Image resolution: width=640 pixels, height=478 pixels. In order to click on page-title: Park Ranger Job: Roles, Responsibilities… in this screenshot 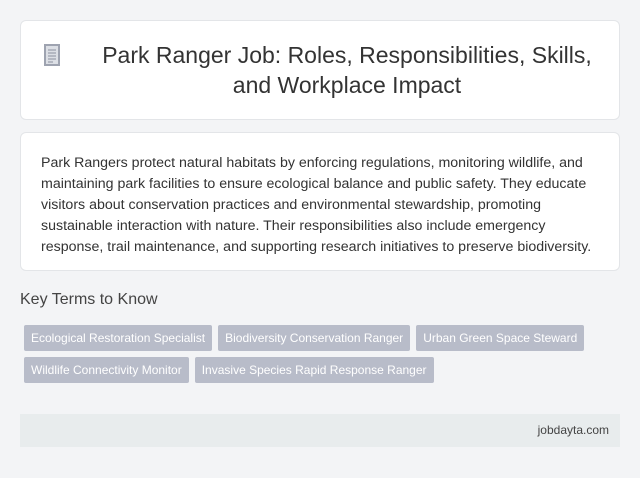, I will do `click(347, 70)`.